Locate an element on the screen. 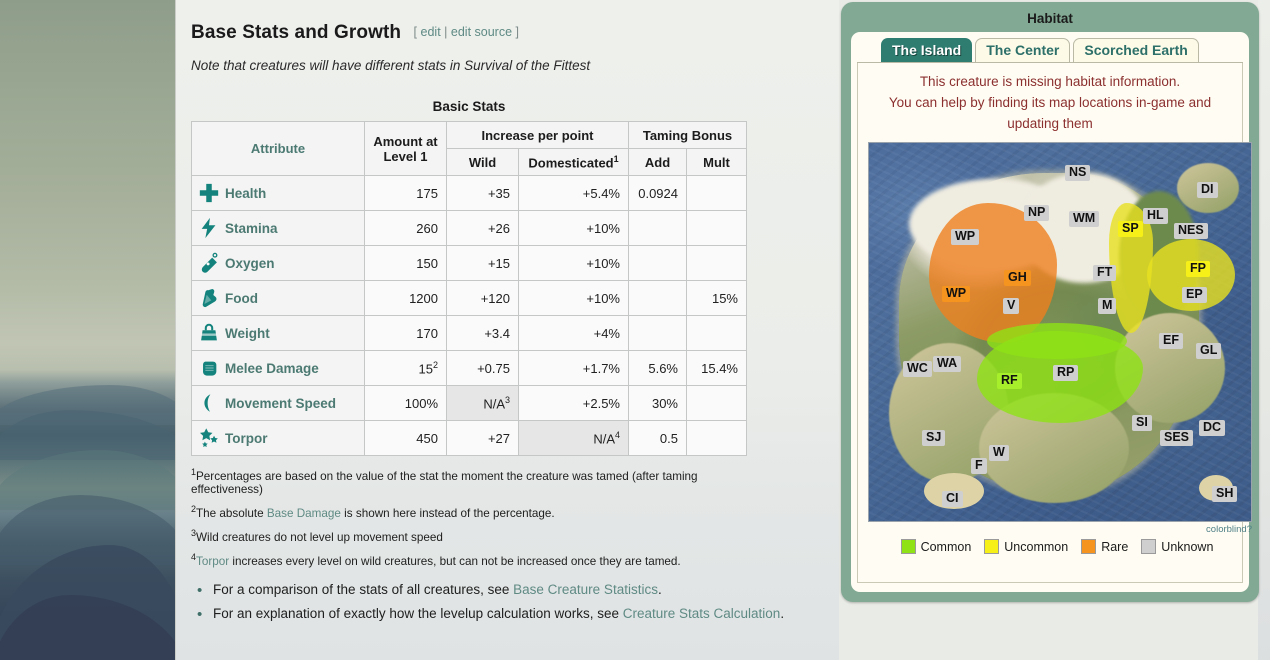 The image size is (1270, 660). tab-scorched-earth: Scorched Earth is located at coordinates (1136, 50).